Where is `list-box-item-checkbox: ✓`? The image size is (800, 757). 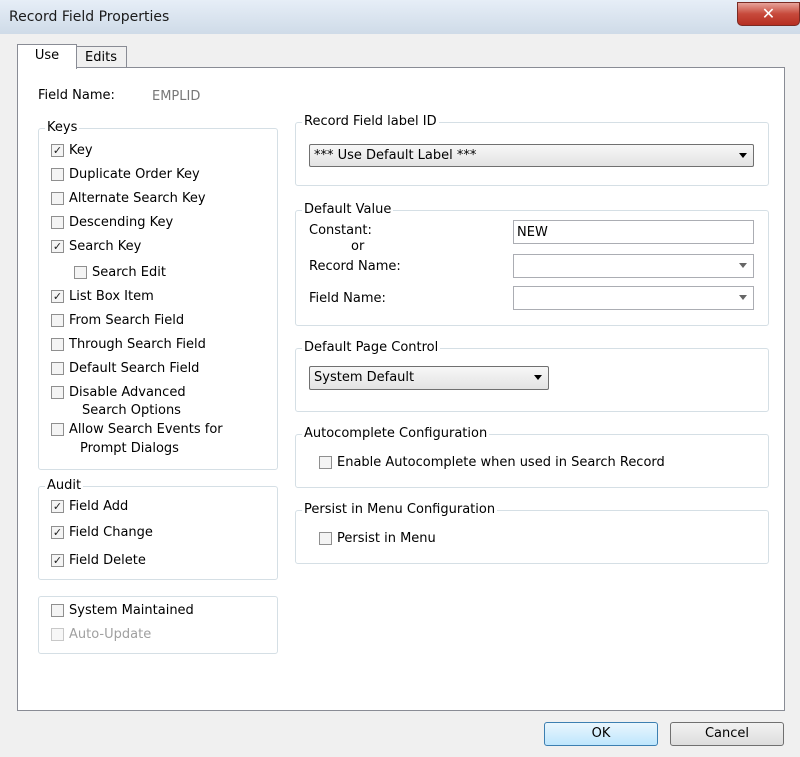
list-box-item-checkbox: ✓ is located at coordinates (57, 296).